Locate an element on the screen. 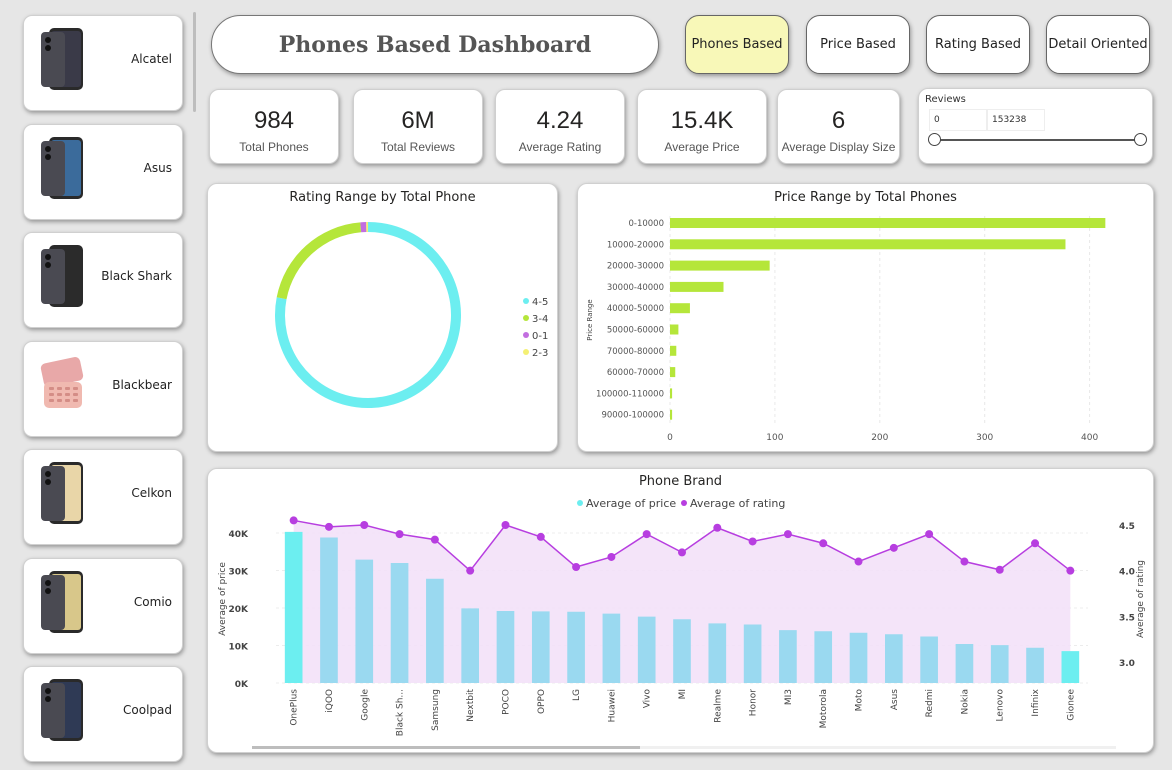 This screenshot has width=1172, height=770. rating-point-LG is located at coordinates (576, 567).